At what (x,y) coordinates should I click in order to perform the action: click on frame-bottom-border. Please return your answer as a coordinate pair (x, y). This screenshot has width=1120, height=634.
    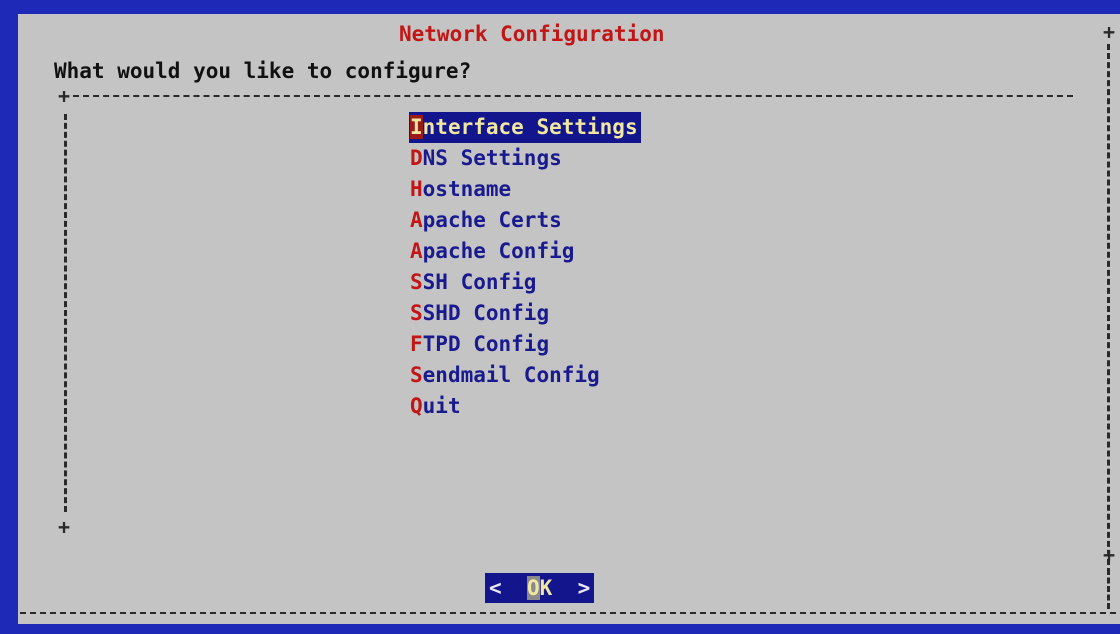
    Looking at the image, I should click on (568, 613).